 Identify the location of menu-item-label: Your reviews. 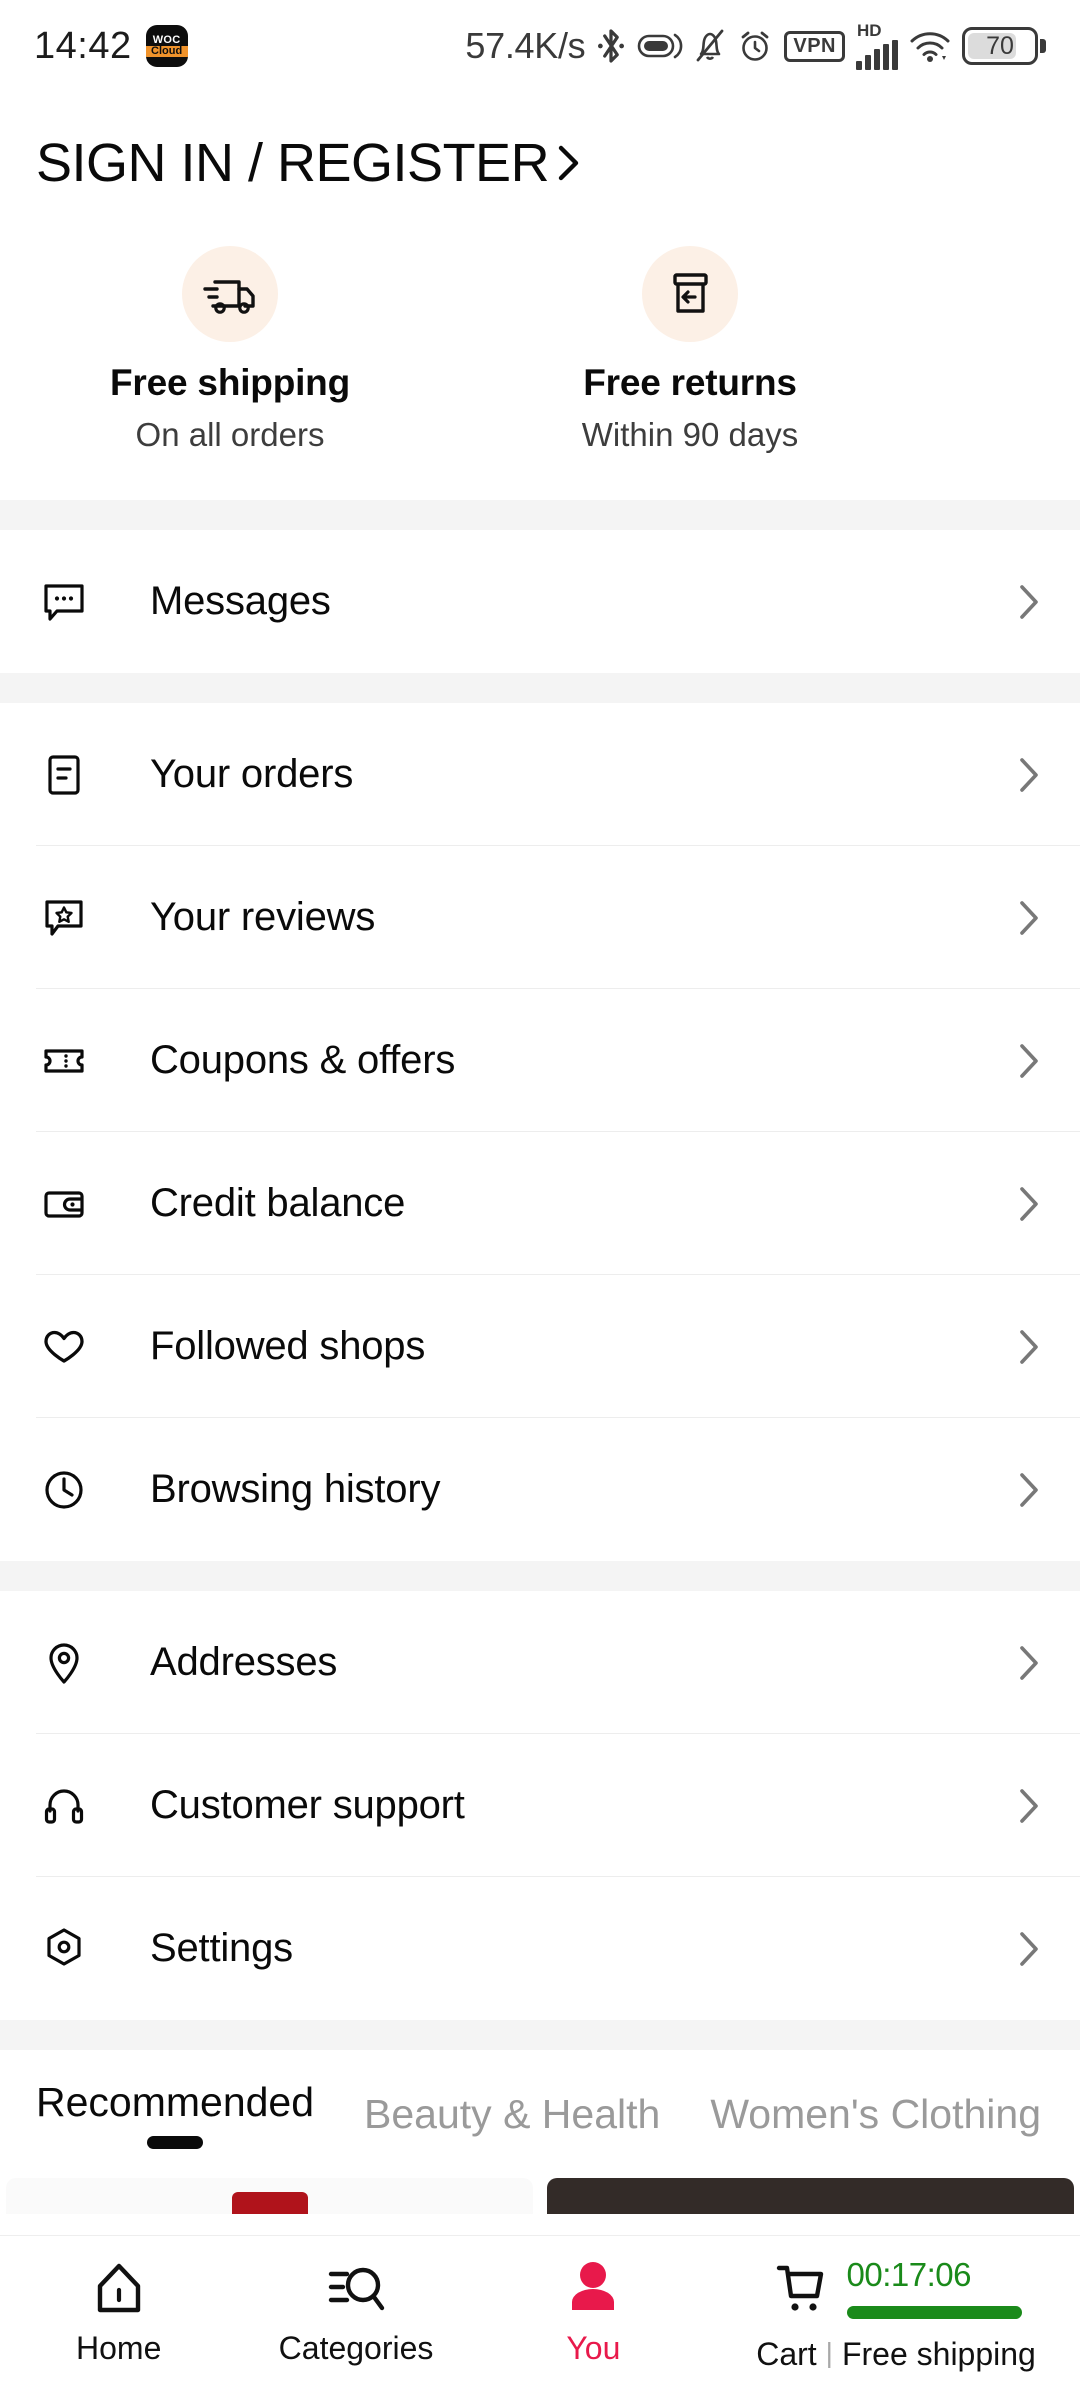
(263, 917).